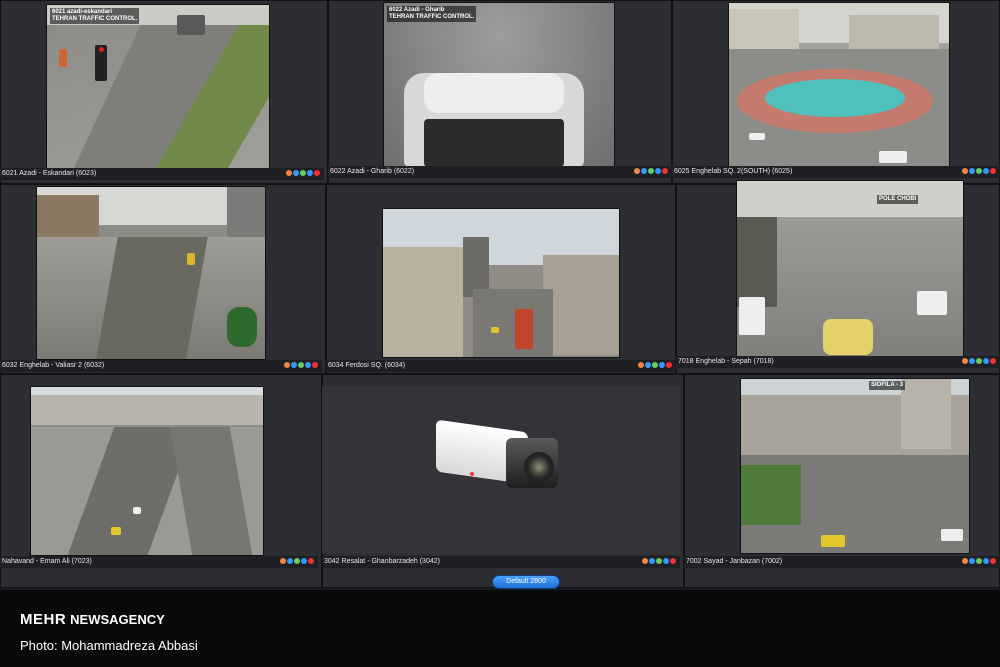  What do you see at coordinates (501, 562) in the screenshot?
I see `camera-caption-8: 3042 Resalat - Ghanbarzadeh (3042)` at bounding box center [501, 562].